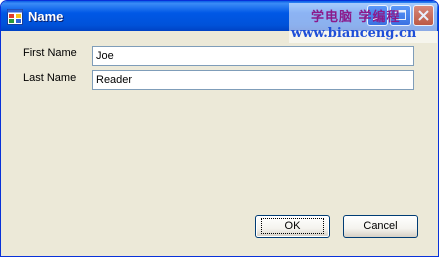 The width and height of the screenshot is (439, 257). What do you see at coordinates (253, 56) in the screenshot?
I see `first-name-field` at bounding box center [253, 56].